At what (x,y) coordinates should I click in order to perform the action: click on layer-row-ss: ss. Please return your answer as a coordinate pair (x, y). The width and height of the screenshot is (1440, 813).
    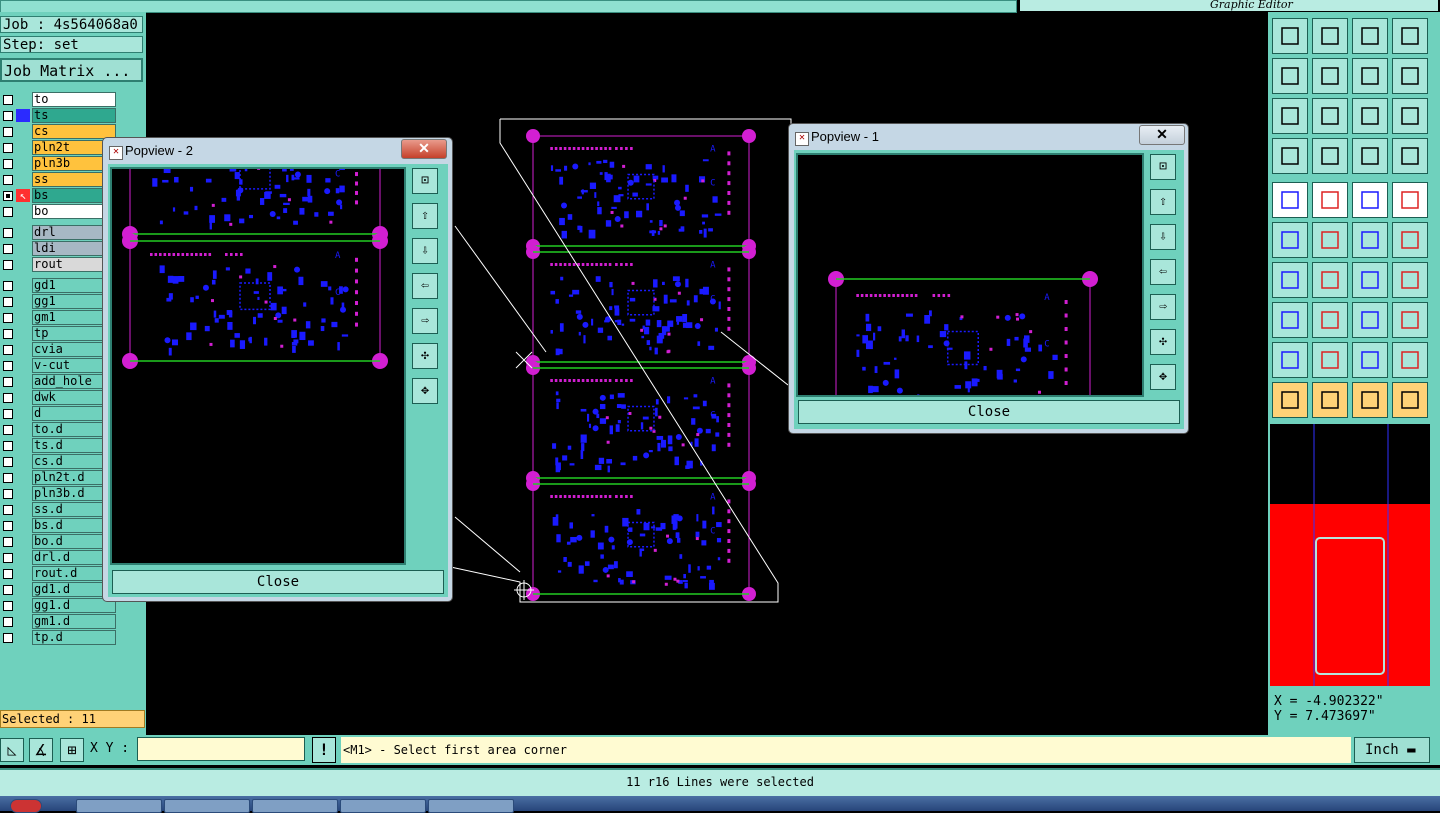
    Looking at the image, I should click on (59, 180).